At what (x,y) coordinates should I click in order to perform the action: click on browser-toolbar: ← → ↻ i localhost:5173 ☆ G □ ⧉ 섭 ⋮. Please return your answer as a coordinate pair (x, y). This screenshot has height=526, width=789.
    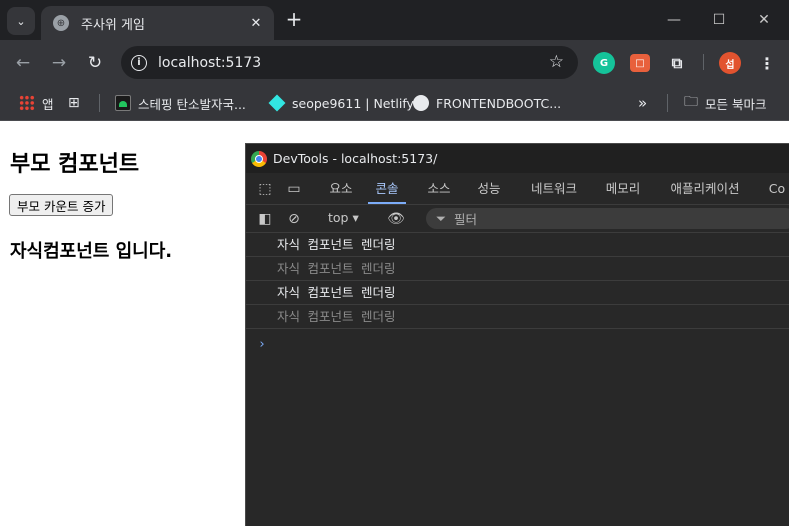
    Looking at the image, I should click on (394, 62).